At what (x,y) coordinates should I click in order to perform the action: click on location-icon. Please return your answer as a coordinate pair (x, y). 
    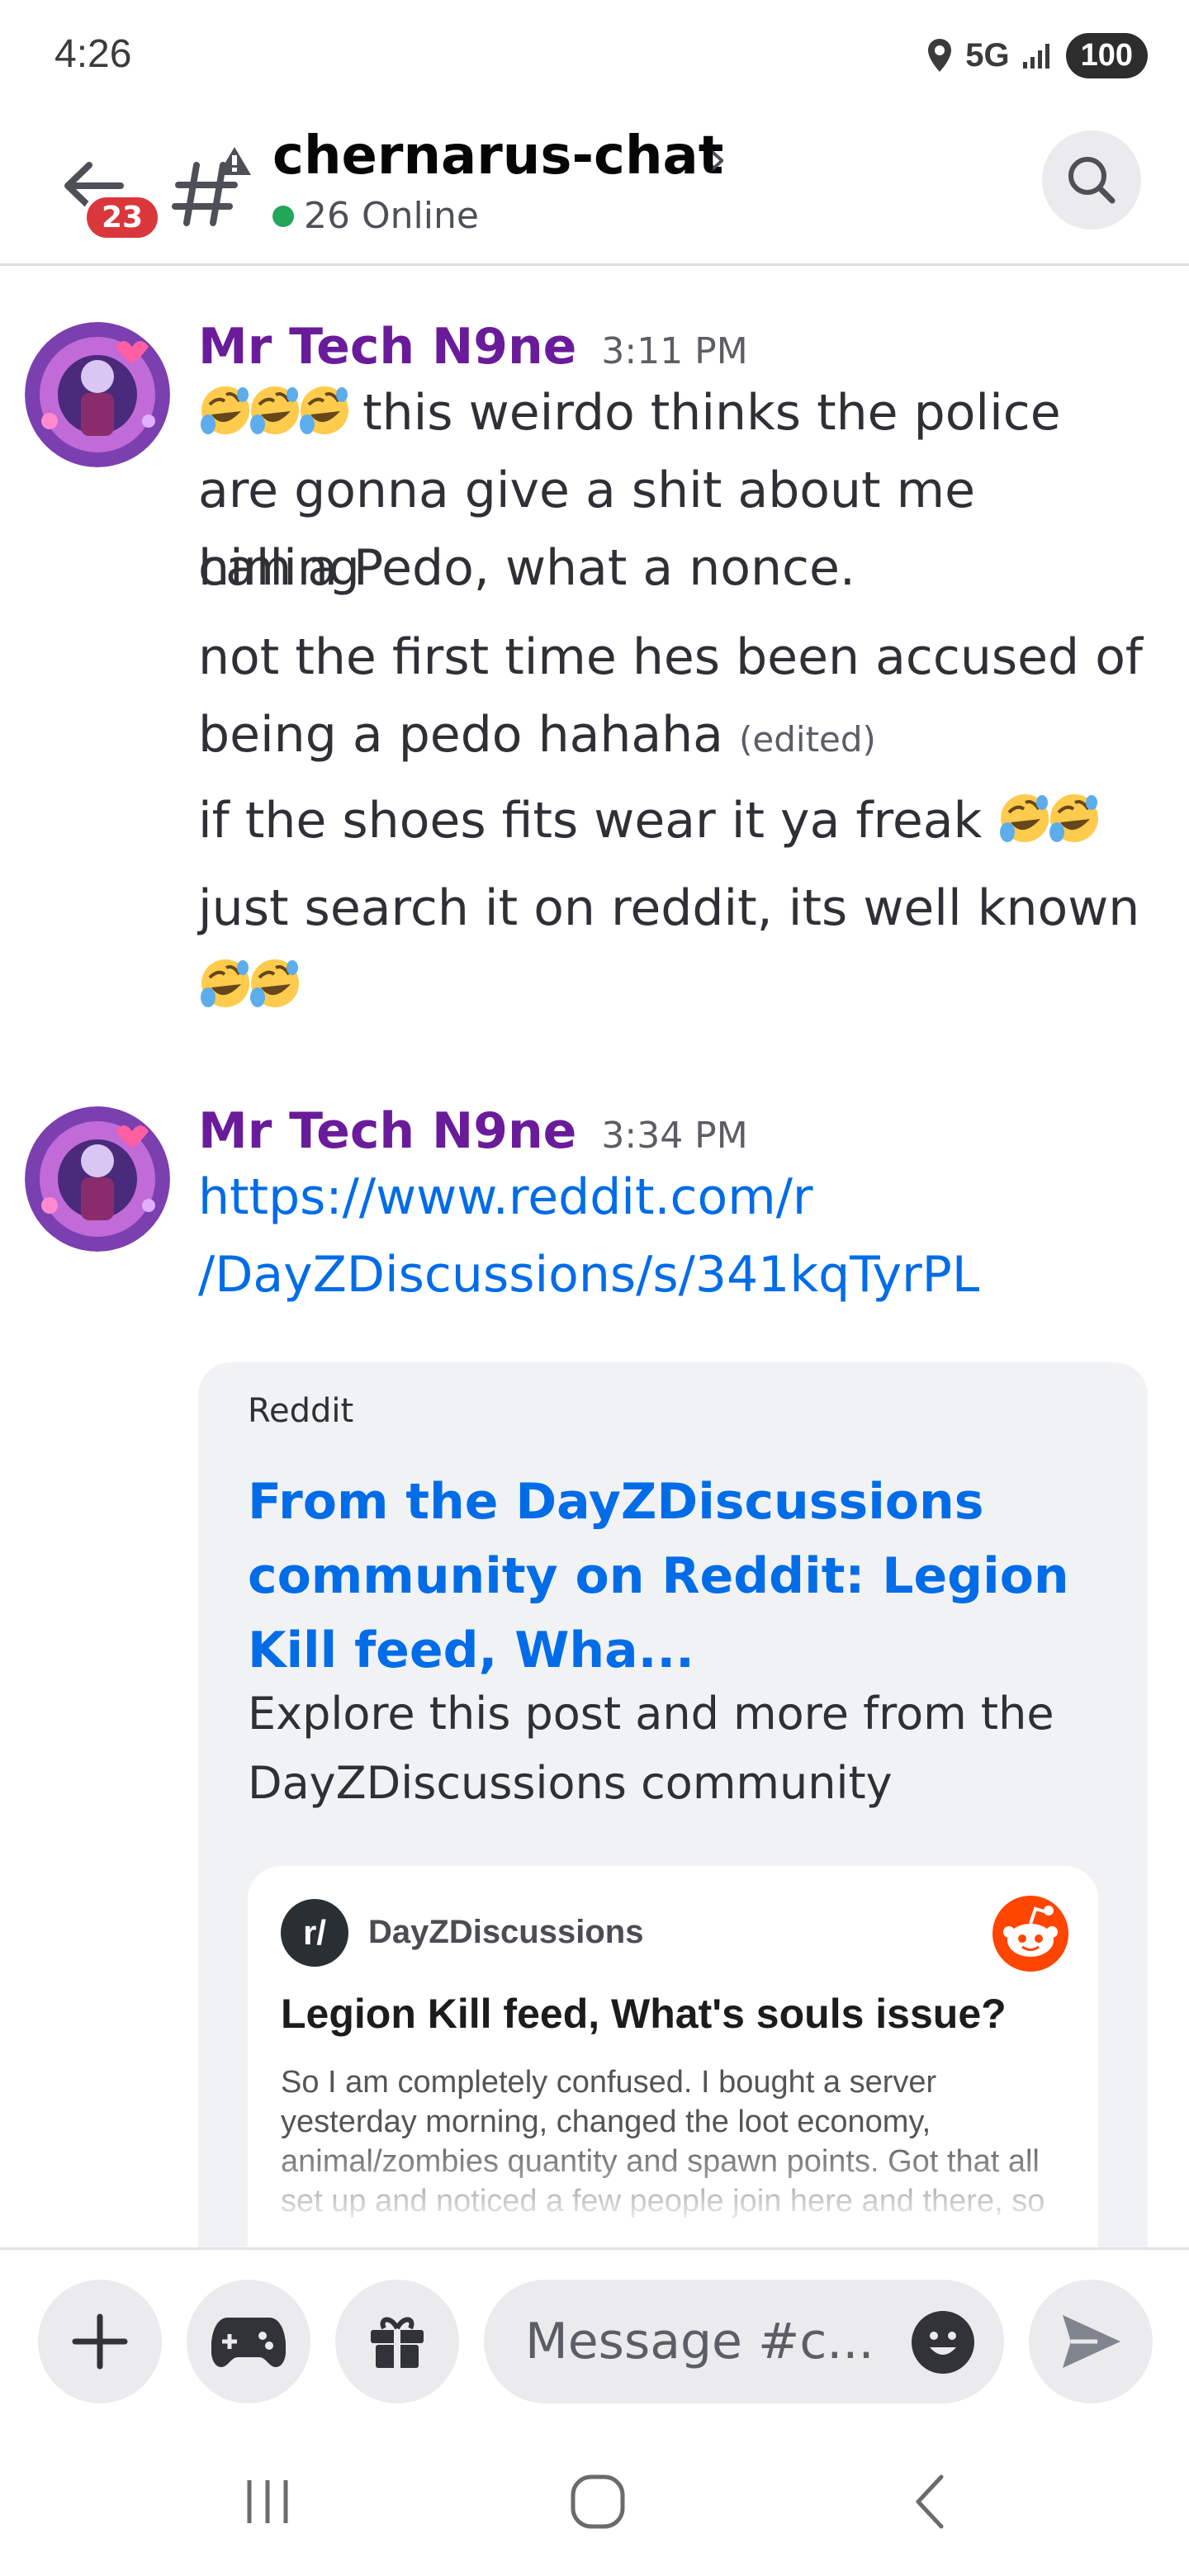
    Looking at the image, I should click on (940, 55).